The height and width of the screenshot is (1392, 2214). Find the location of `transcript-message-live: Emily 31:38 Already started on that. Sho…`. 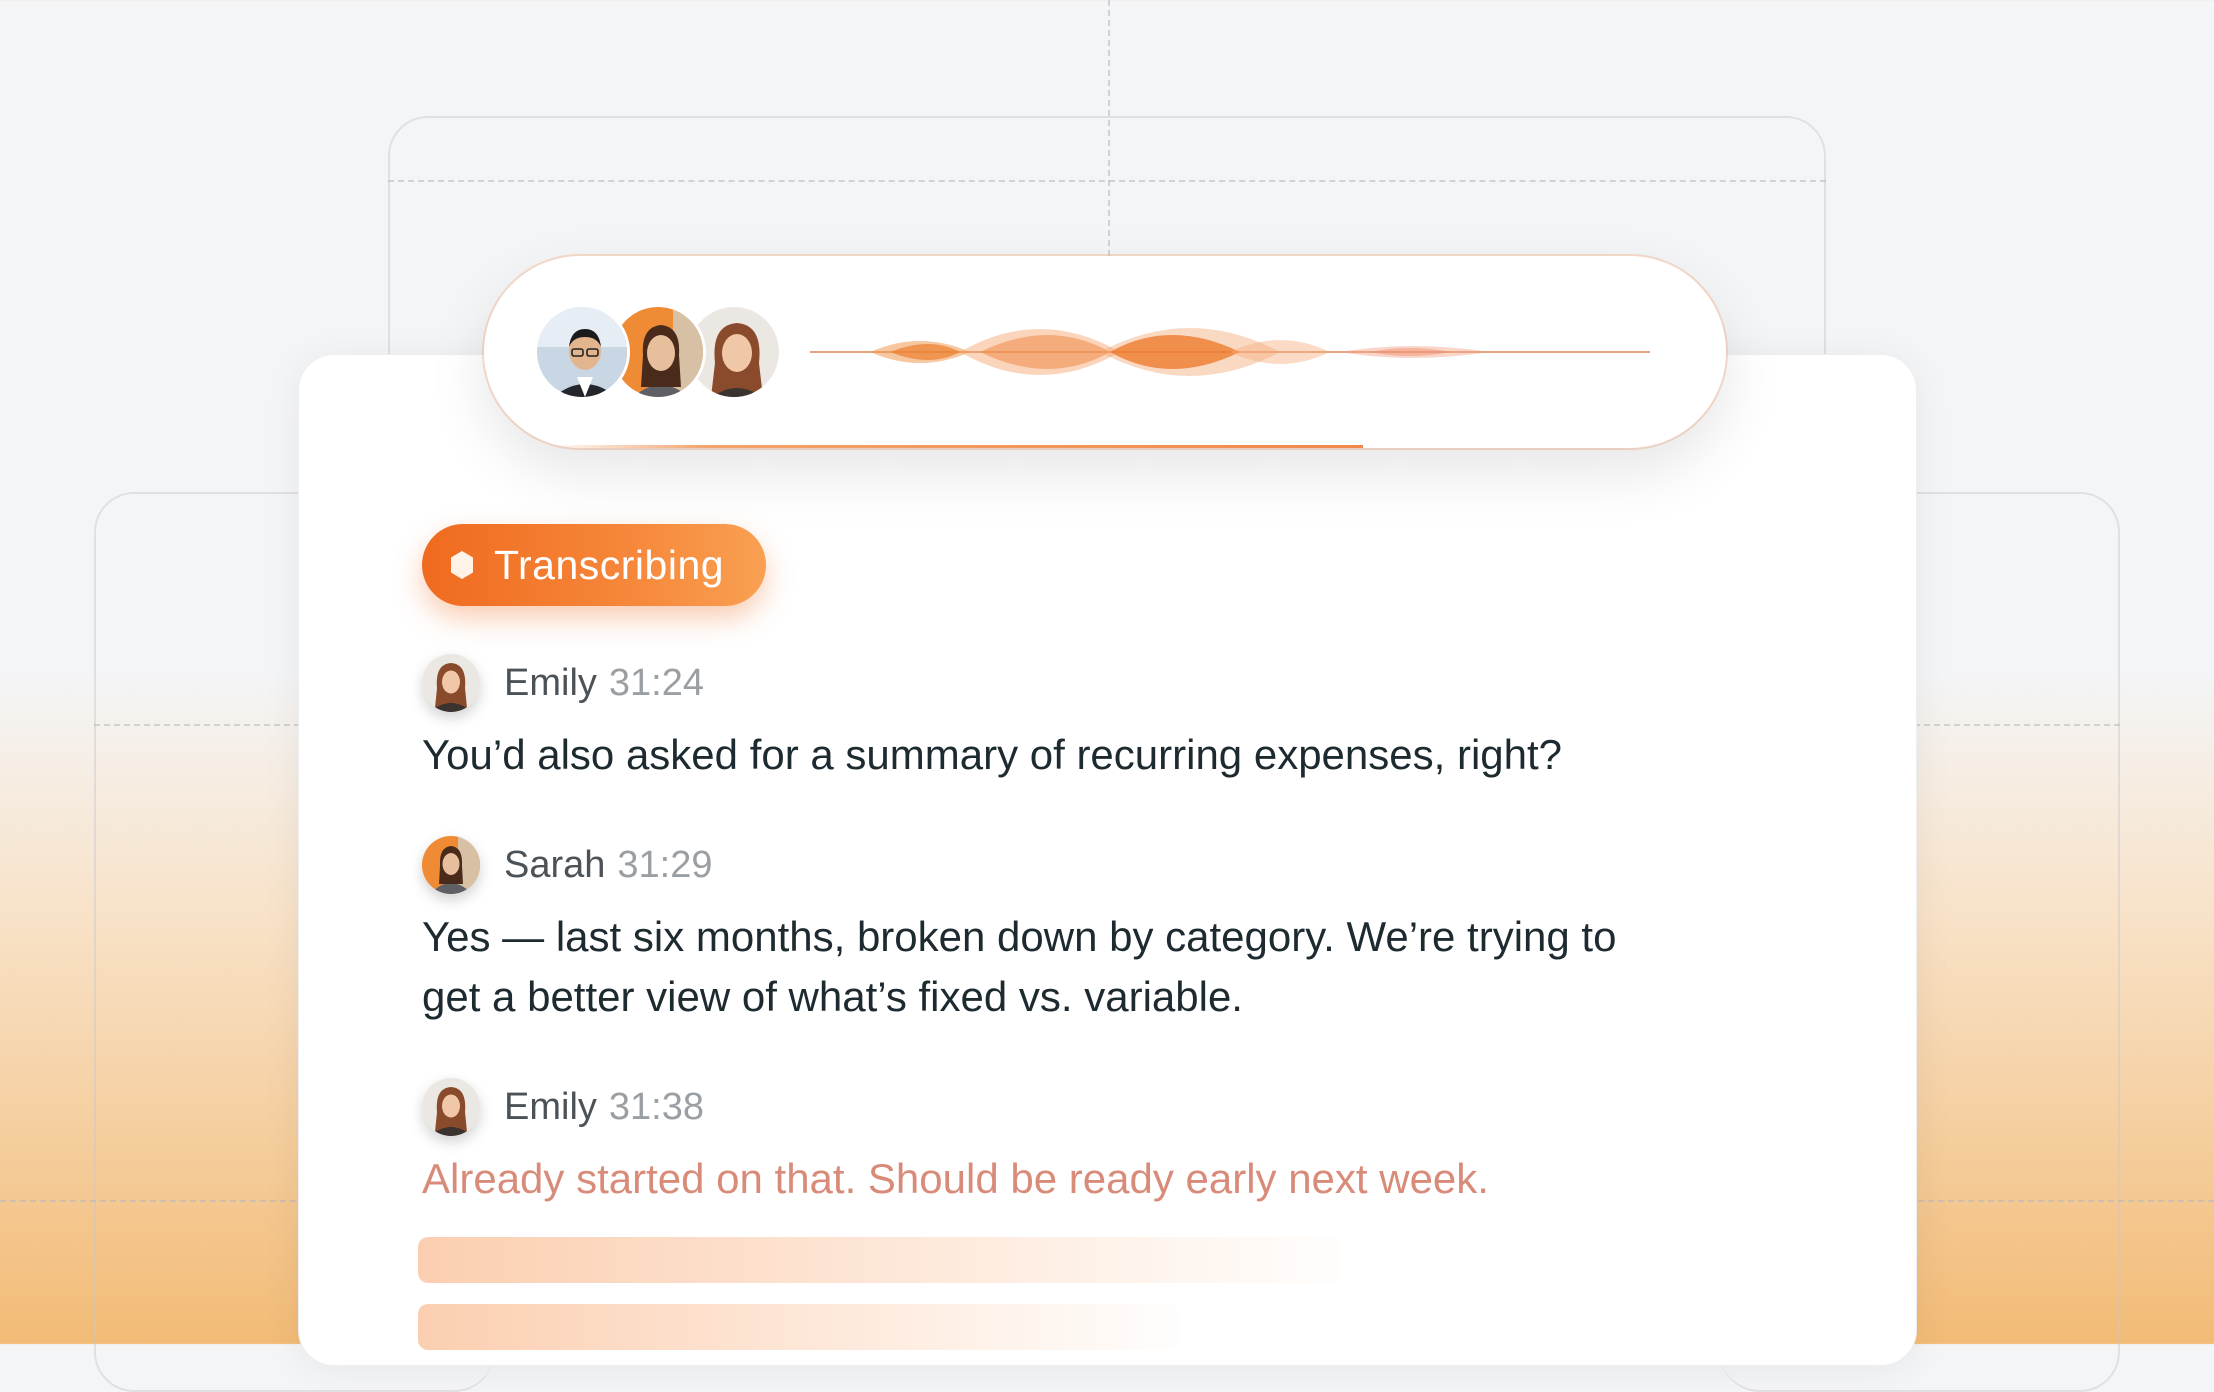

transcript-message-live: Emily 31:38 Already started on that. Sho… is located at coordinates (1047, 1142).